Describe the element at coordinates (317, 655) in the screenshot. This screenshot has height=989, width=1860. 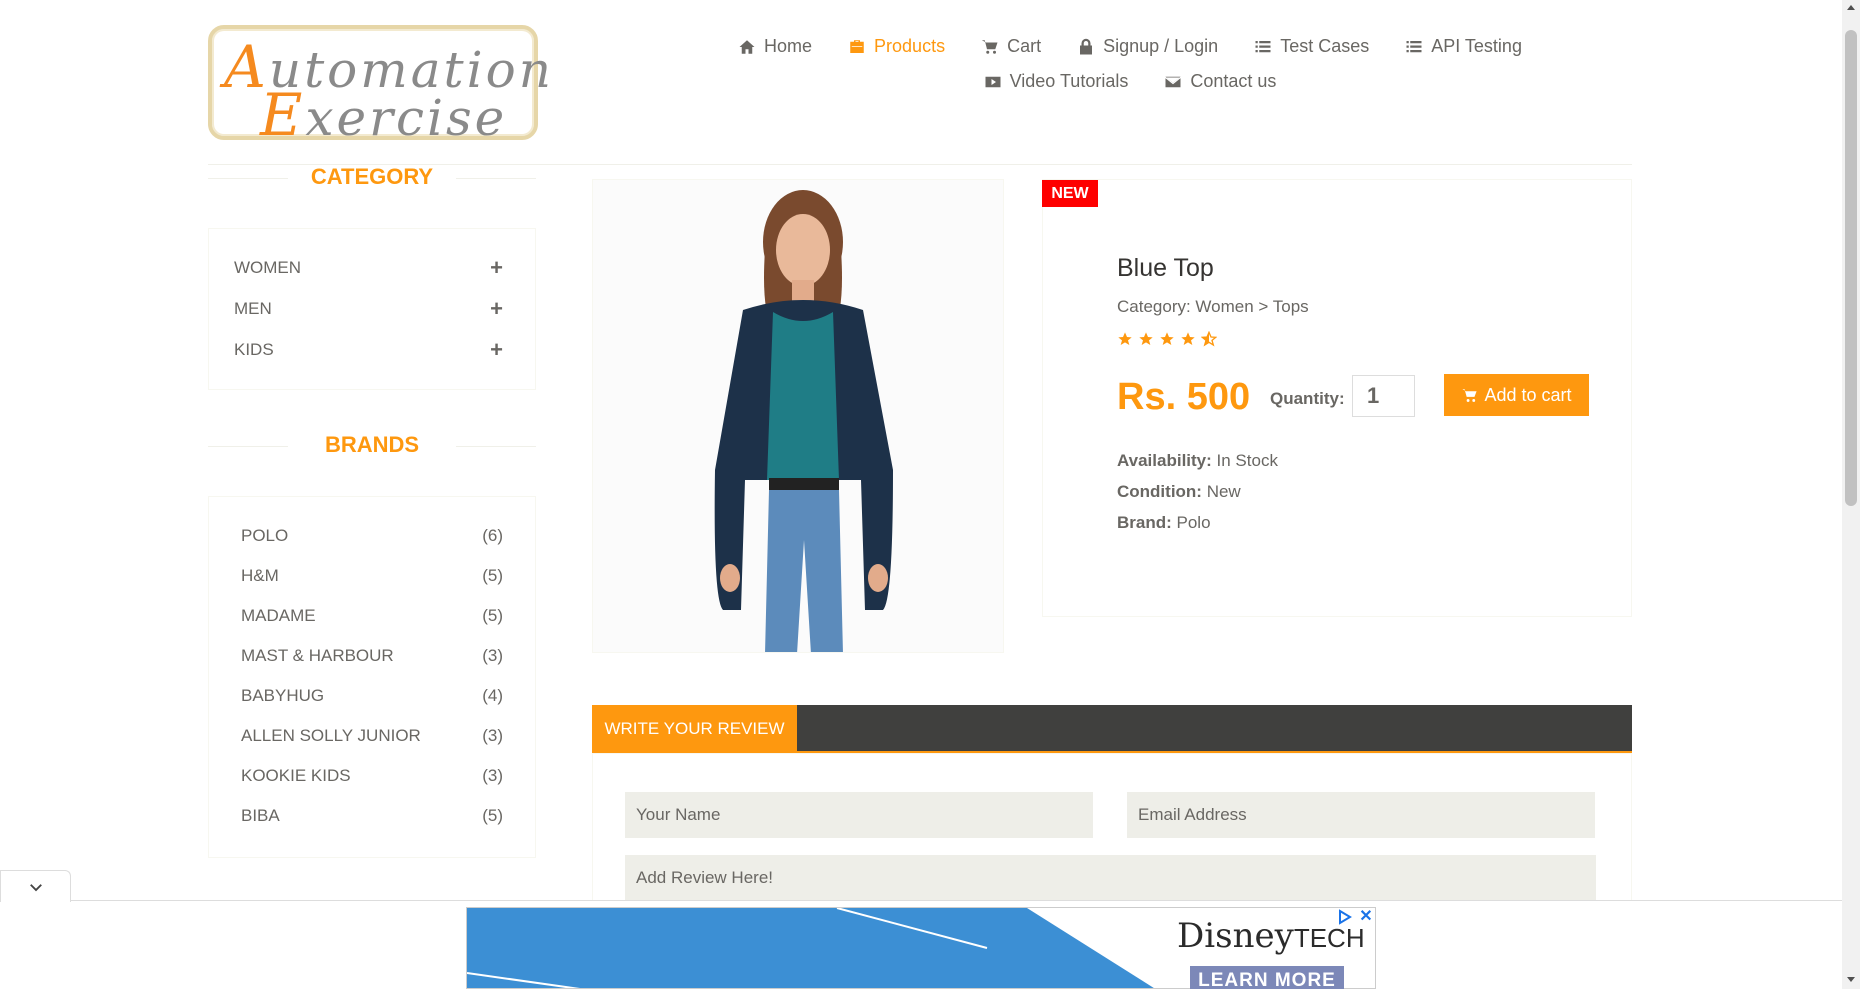
I see `brand-label: MAST & HARBOUR` at that location.